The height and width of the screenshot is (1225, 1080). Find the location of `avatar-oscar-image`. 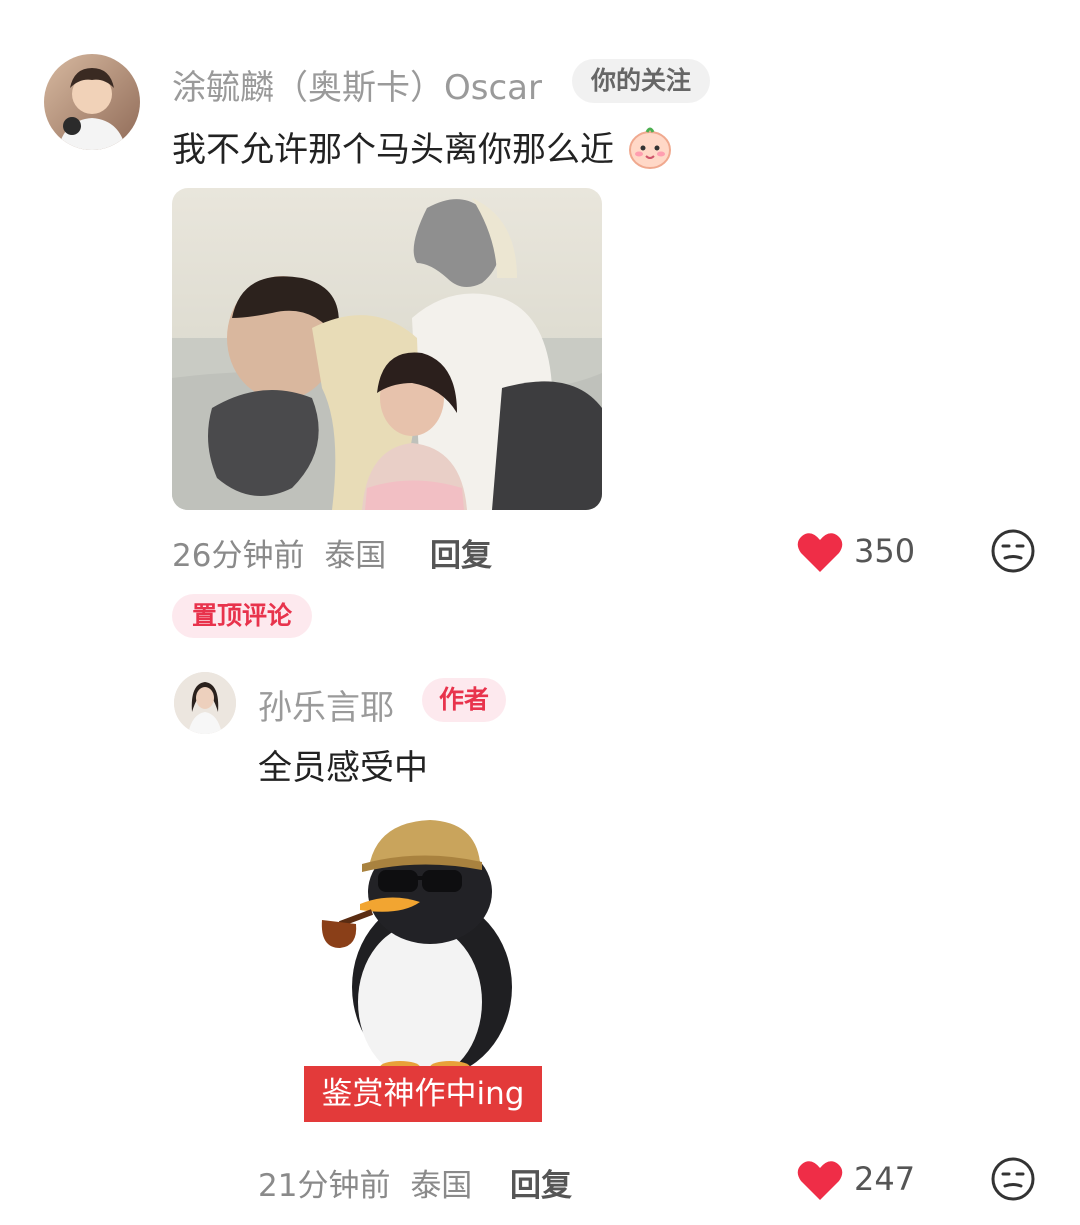

avatar-oscar-image is located at coordinates (92, 109).